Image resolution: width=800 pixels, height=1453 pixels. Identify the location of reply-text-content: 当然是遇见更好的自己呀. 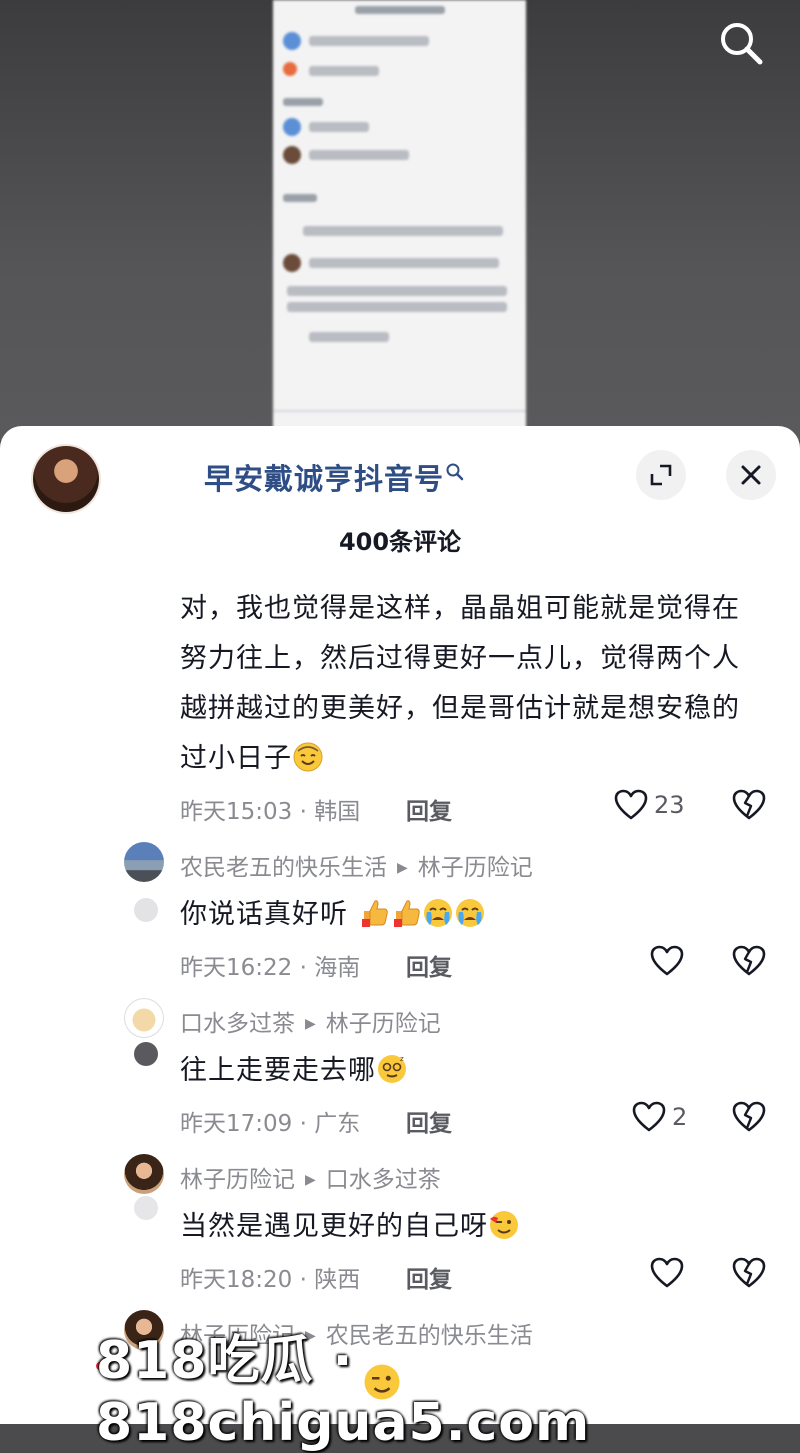
(334, 1226).